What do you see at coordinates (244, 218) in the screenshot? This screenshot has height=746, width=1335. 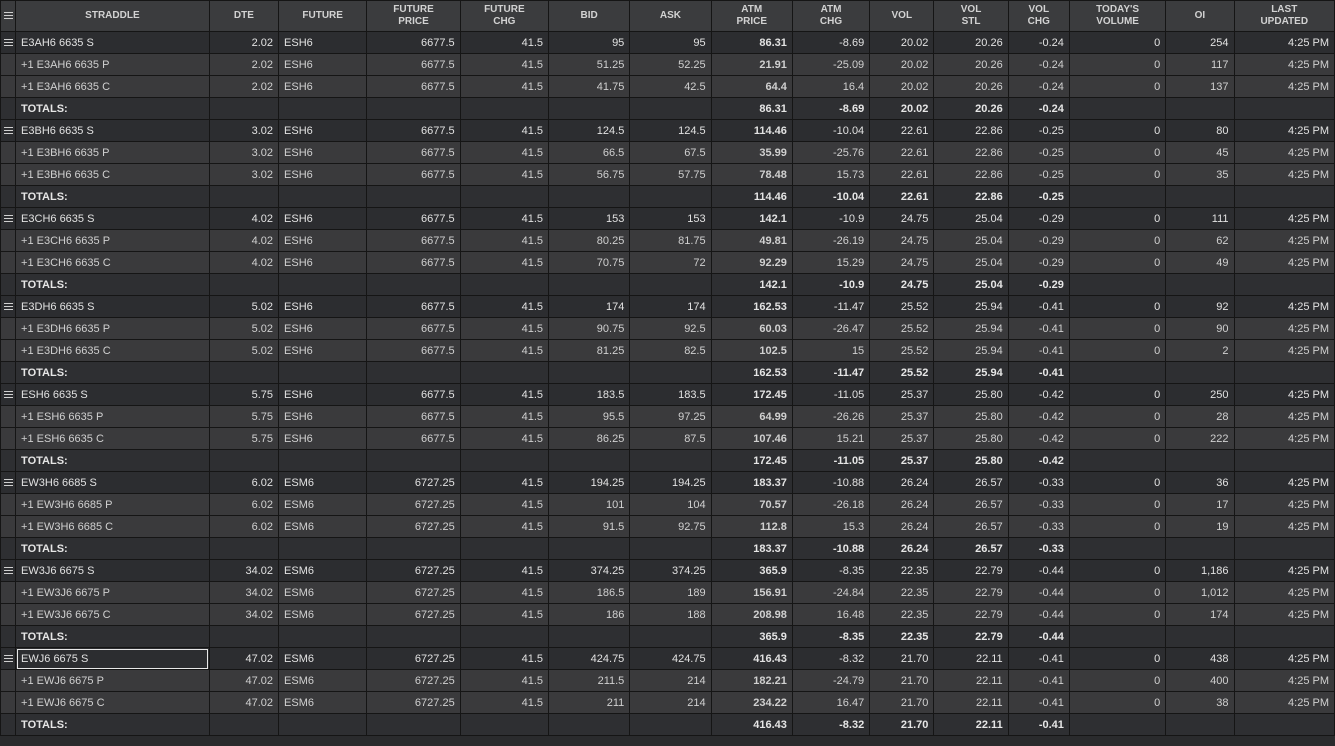 I see `cell-dte: 4.02` at bounding box center [244, 218].